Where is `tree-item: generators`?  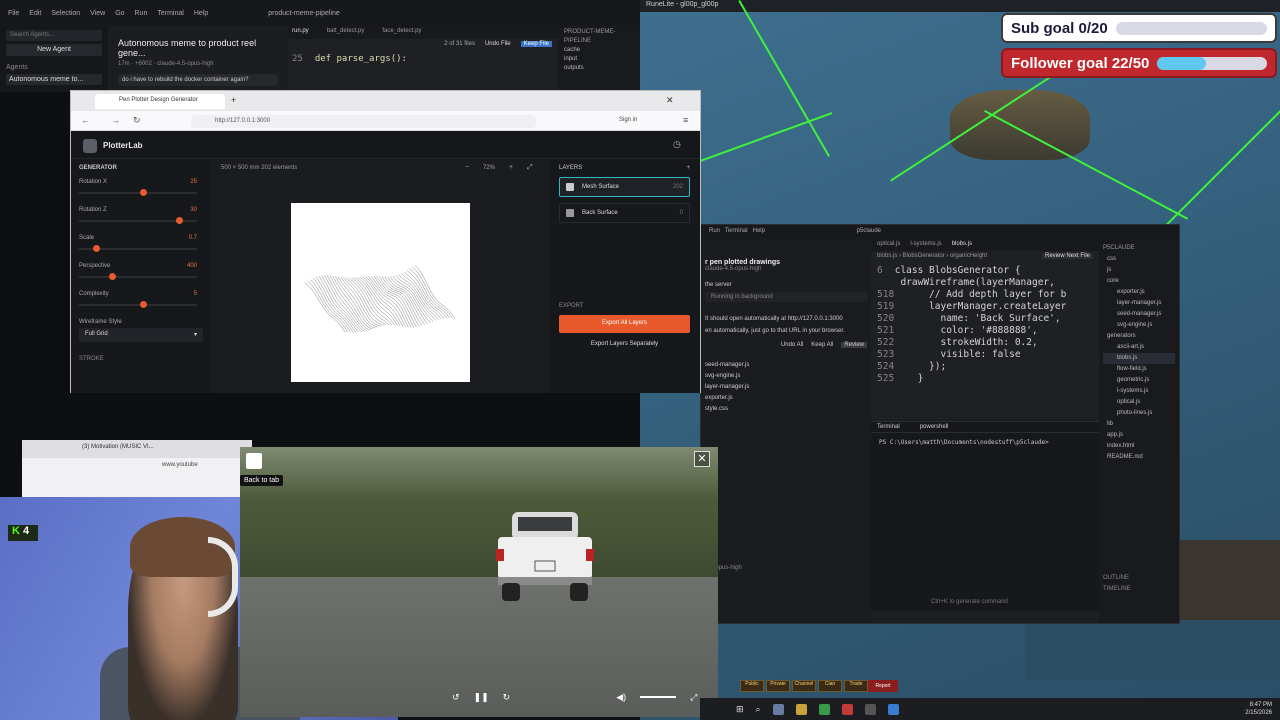
tree-item: generators is located at coordinates (1139, 336).